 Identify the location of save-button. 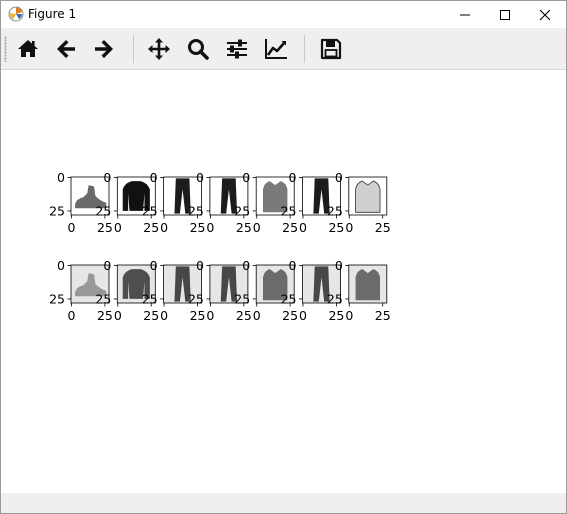
(331, 49).